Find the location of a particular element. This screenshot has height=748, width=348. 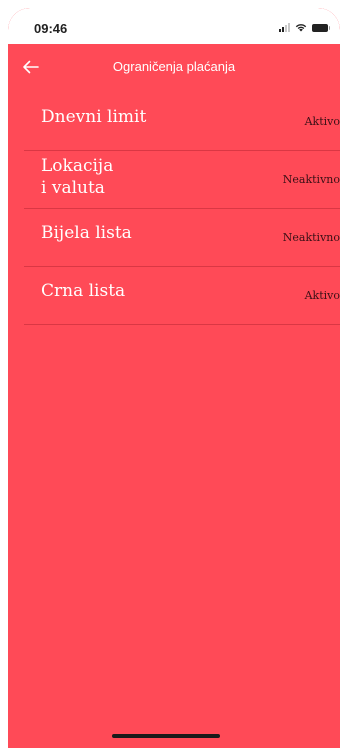

list-item-daily-limit: Dnevni limit Aktivo is located at coordinates (182, 122).